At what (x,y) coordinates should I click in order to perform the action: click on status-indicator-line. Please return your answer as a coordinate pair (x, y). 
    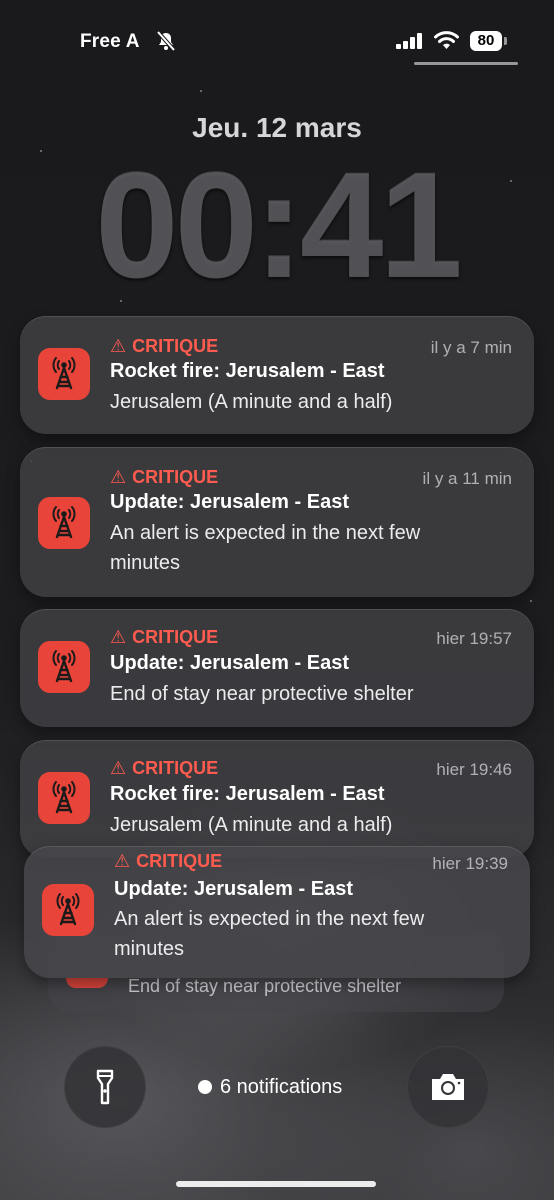
    Looking at the image, I should click on (466, 63).